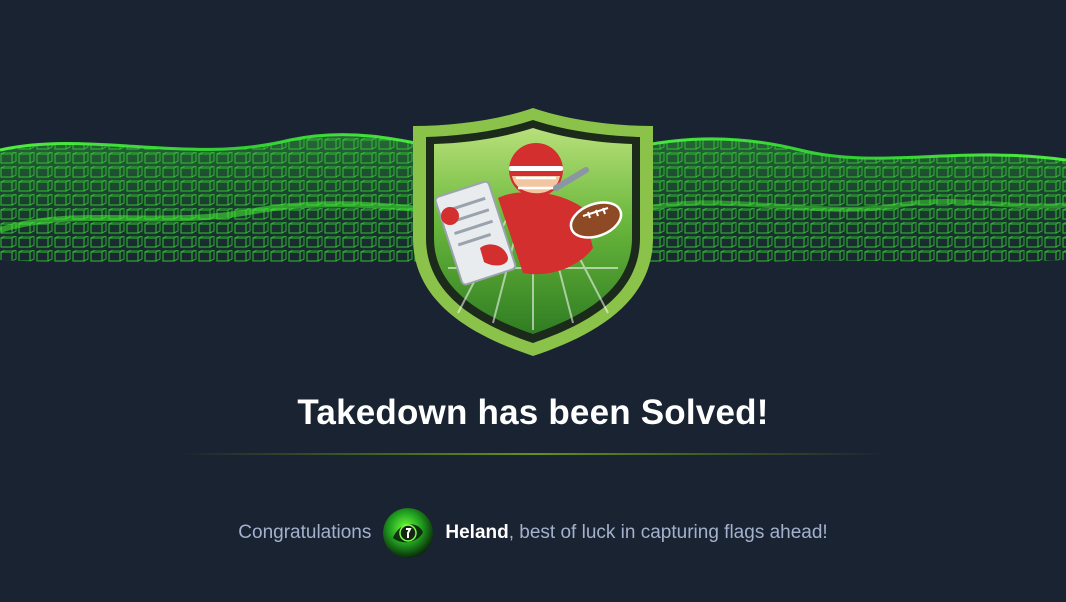 Image resolution: width=1066 pixels, height=602 pixels. Describe the element at coordinates (476, 533) in the screenshot. I see `username-link: Heland` at that location.